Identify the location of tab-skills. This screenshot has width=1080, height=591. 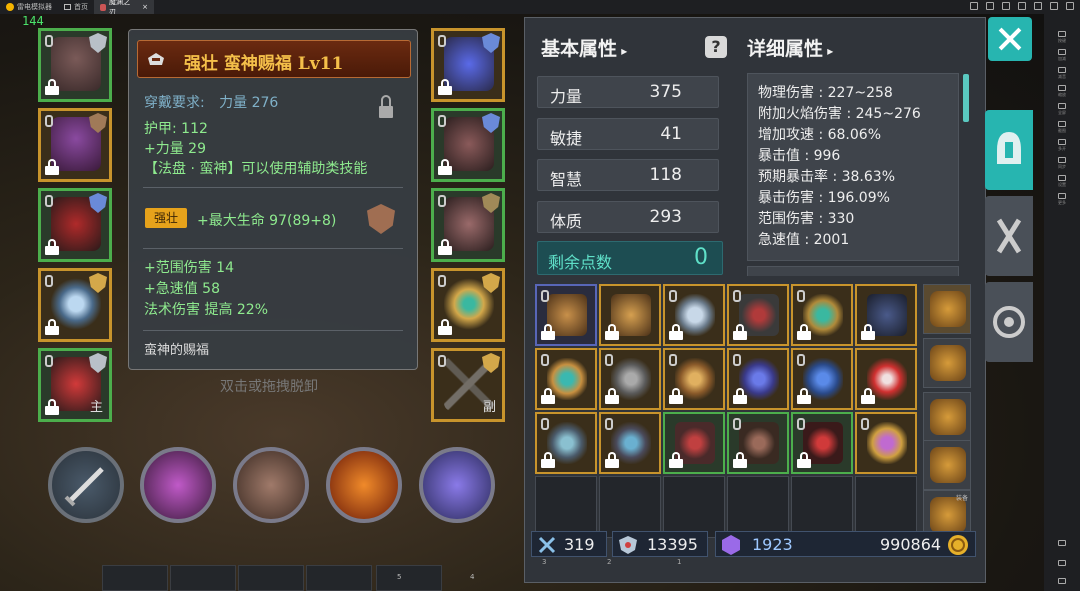
(1009, 236).